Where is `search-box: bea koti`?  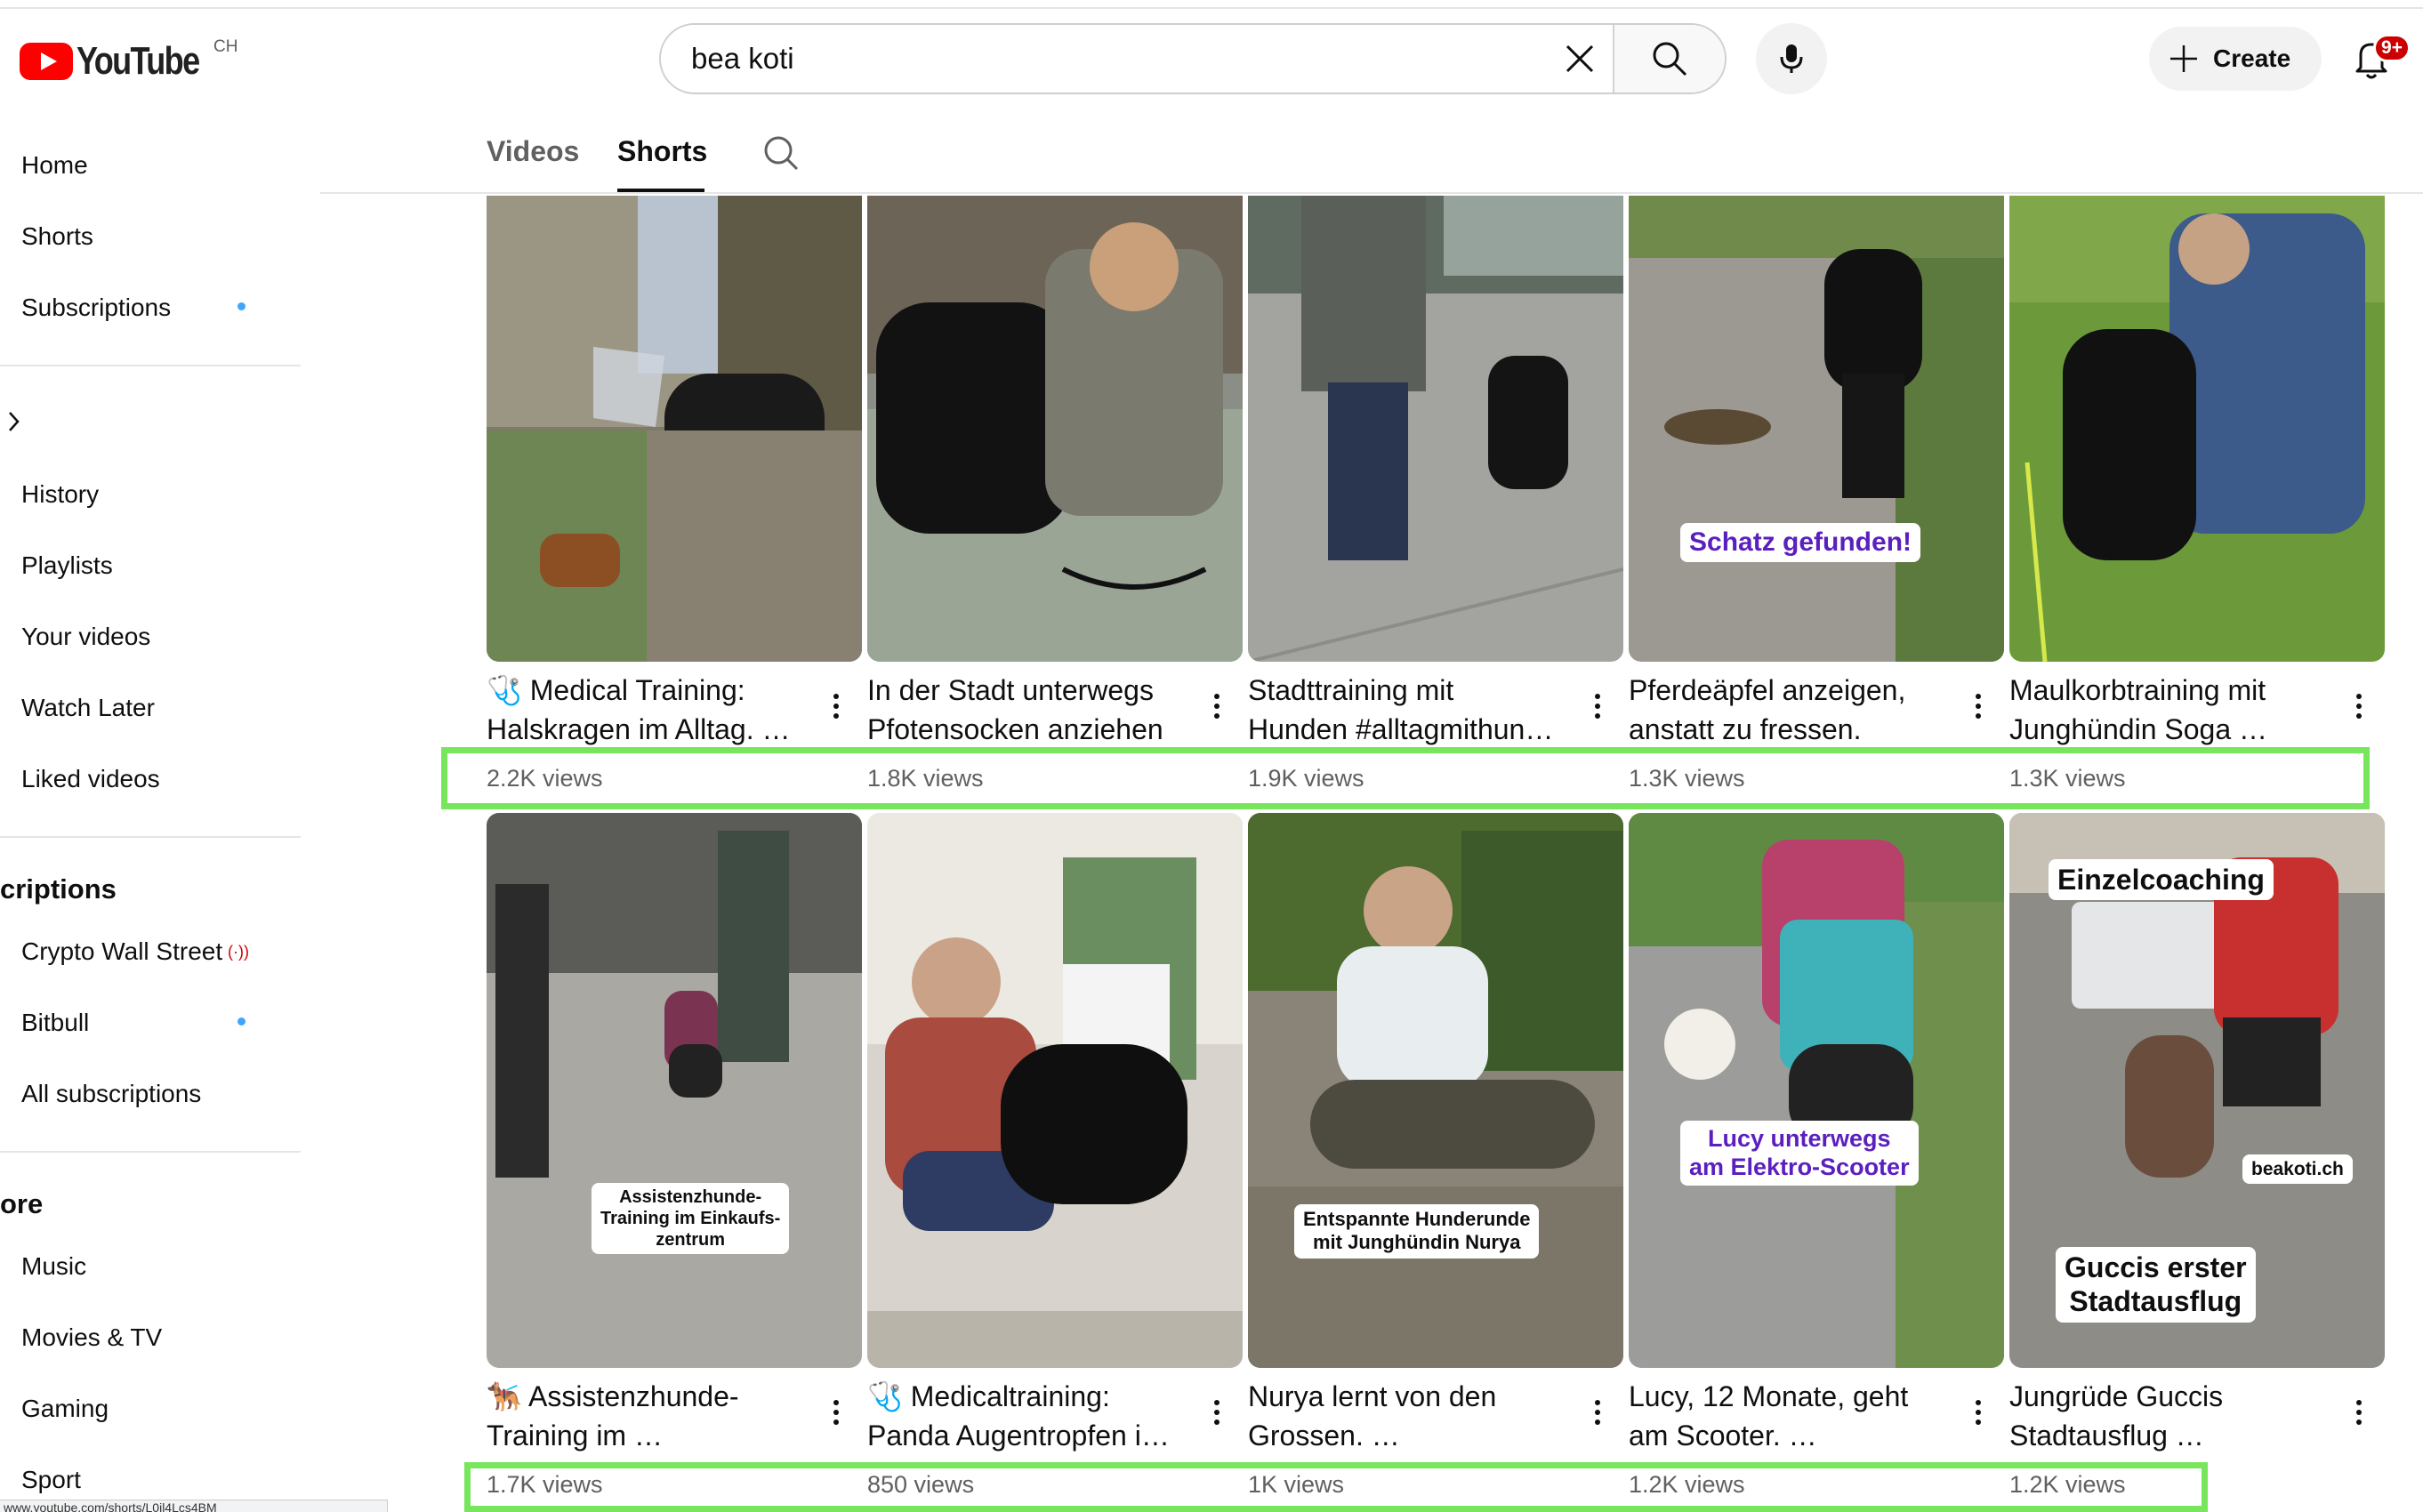 search-box: bea koti is located at coordinates (1193, 59).